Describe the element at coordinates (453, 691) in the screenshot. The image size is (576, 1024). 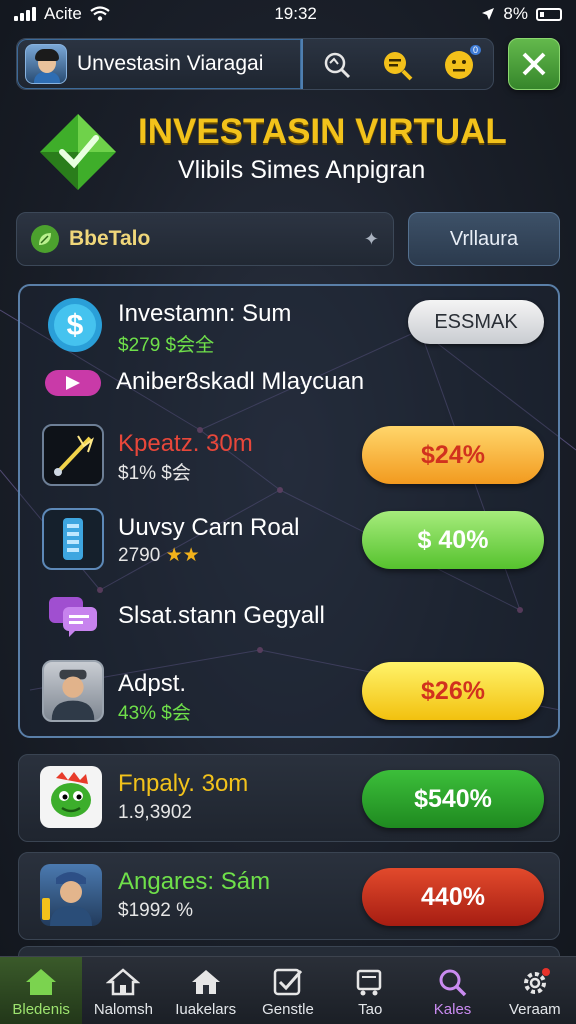
I see `return-pill: $26%` at that location.